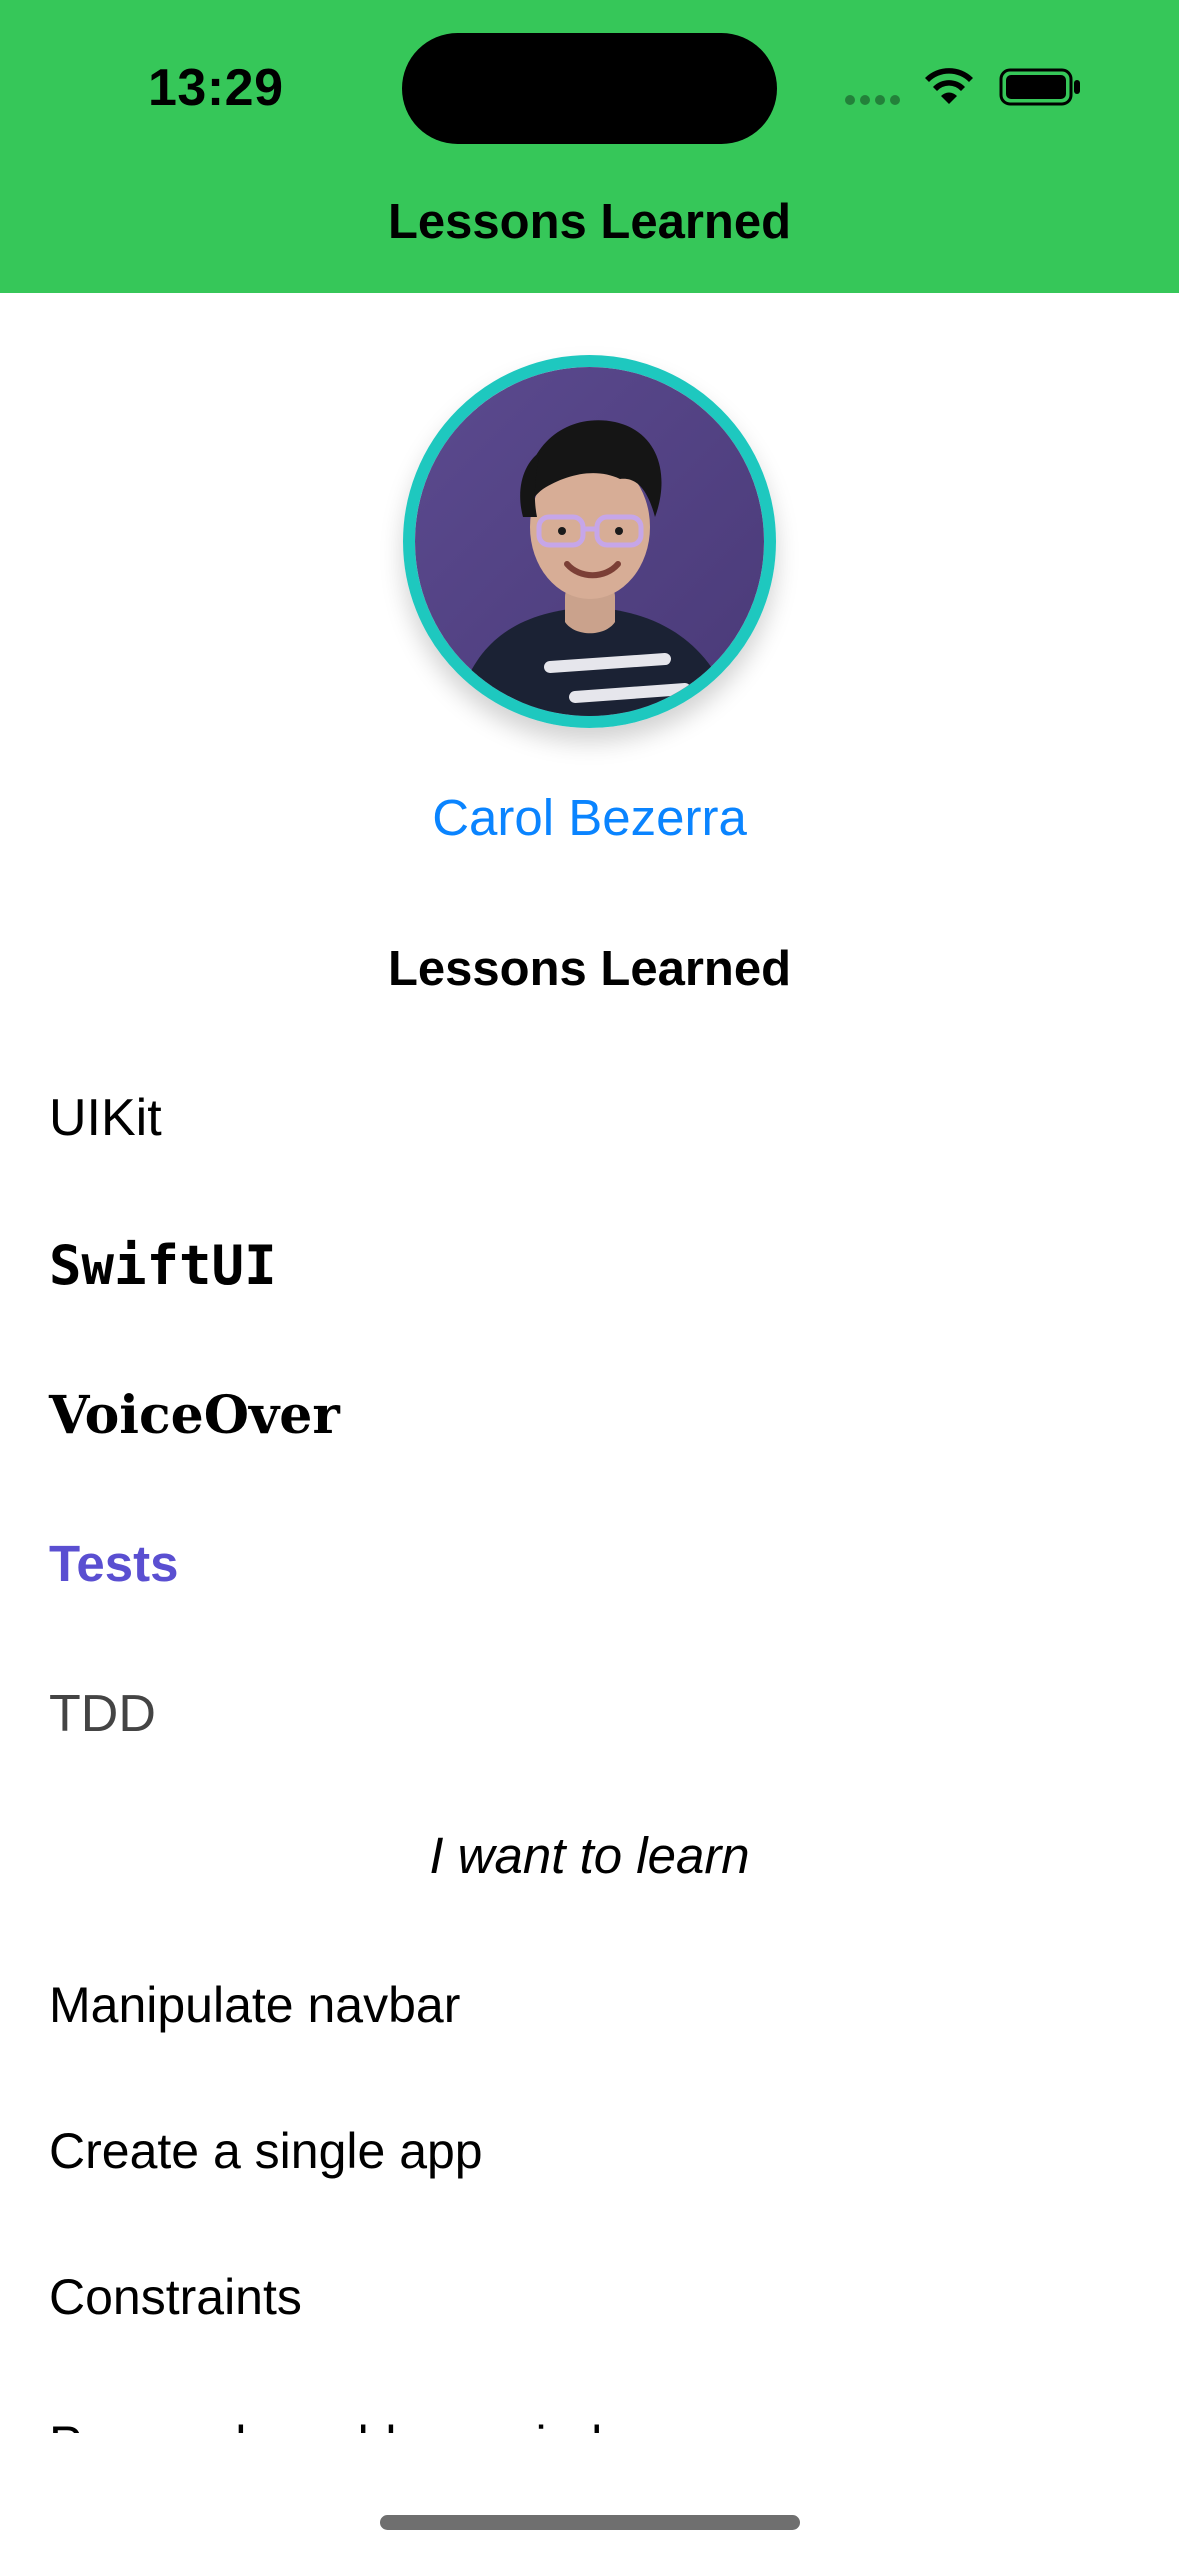 The height and width of the screenshot is (2556, 1179). What do you see at coordinates (589, 2421) in the screenshot?
I see `learn-item-cut-off: Pensando no blog e ainda` at bounding box center [589, 2421].